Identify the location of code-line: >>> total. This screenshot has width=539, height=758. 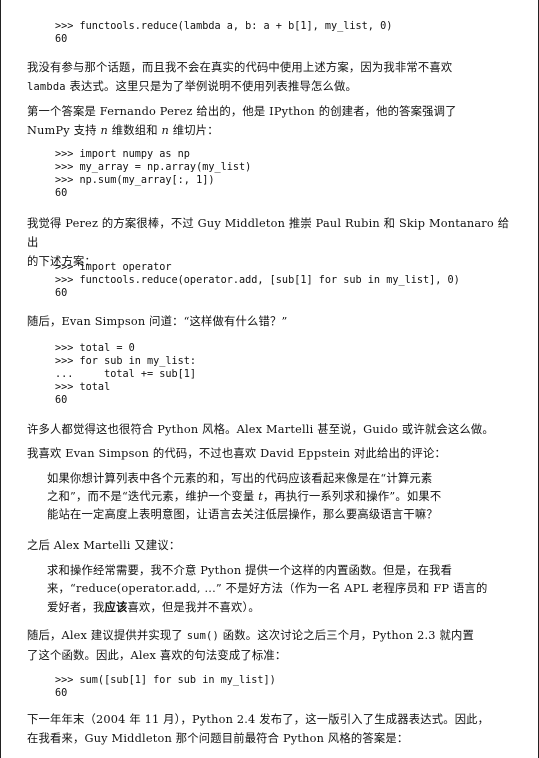
(83, 387).